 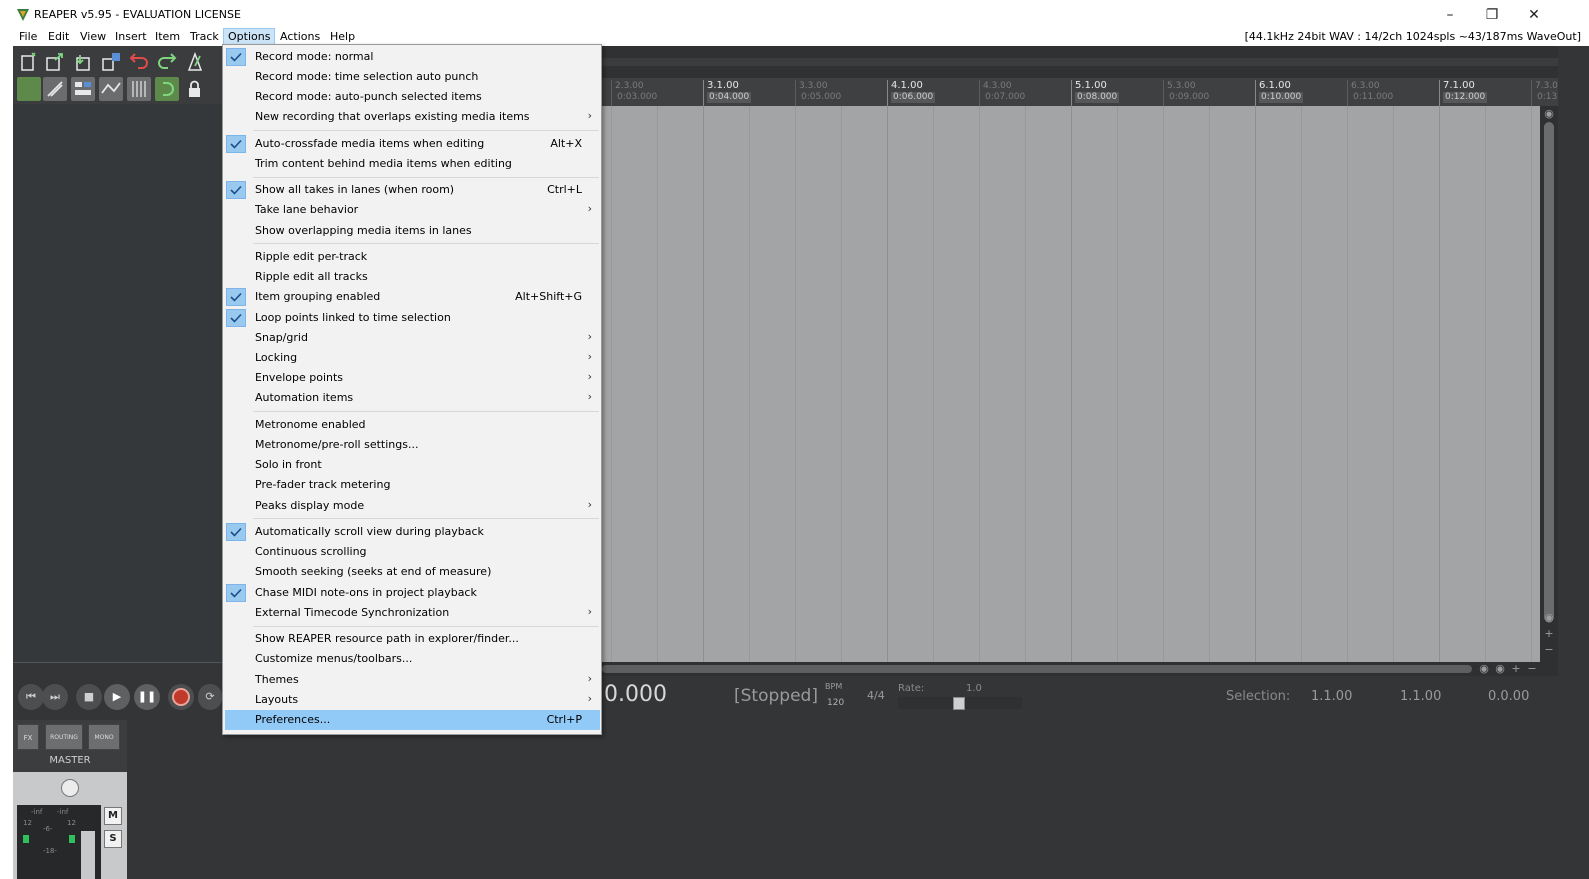 I want to click on h-zoom-toggle-icon: ◉, so click(x=1500, y=669).